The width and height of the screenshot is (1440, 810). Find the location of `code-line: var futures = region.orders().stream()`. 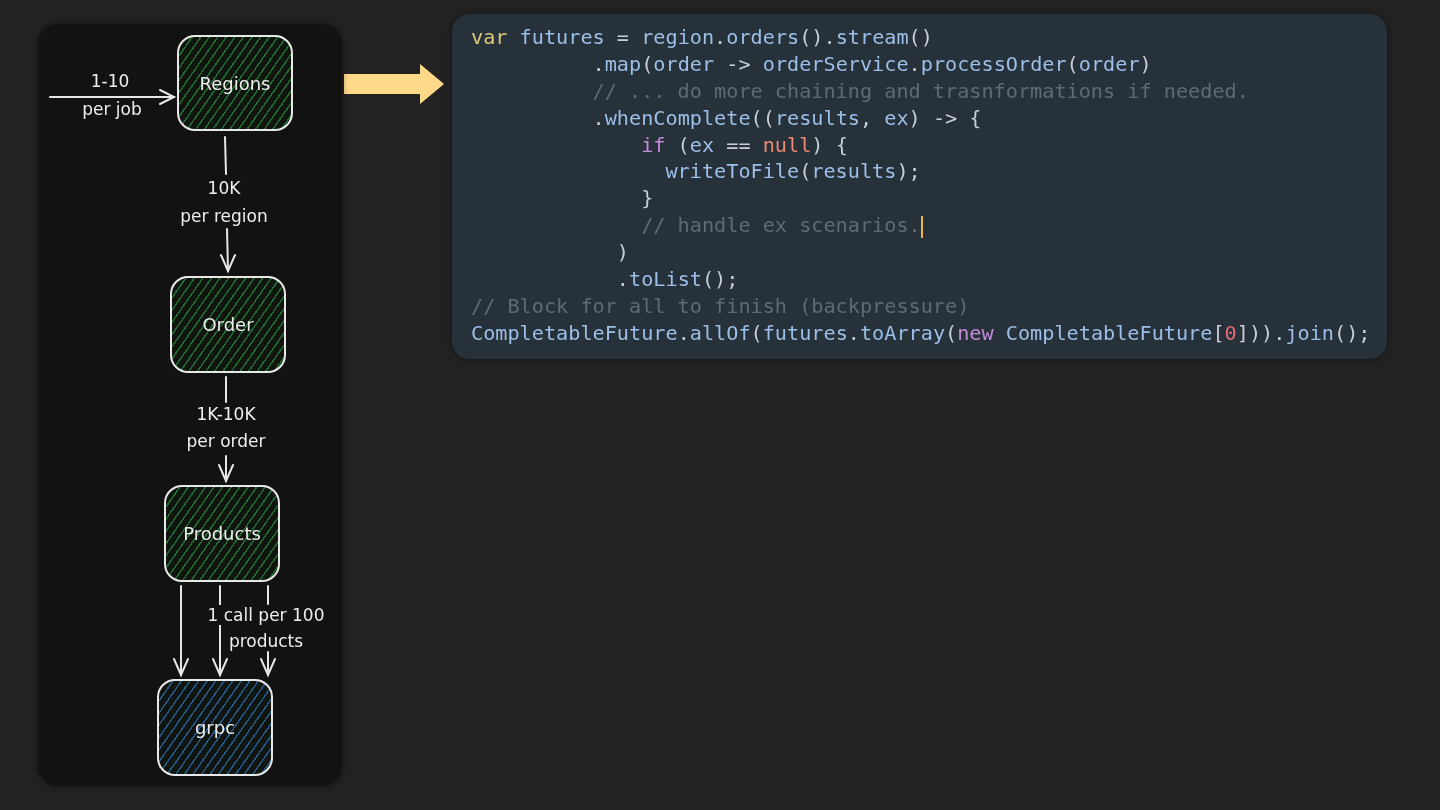

code-line: var futures = region.orders().stream() is located at coordinates (702, 37).